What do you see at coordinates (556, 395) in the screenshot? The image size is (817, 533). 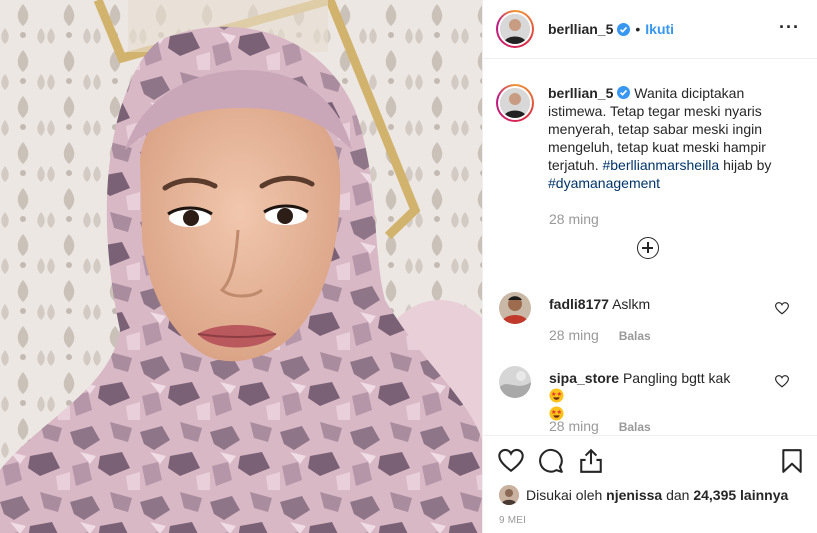 I see `star-struck-emoji-icon` at bounding box center [556, 395].